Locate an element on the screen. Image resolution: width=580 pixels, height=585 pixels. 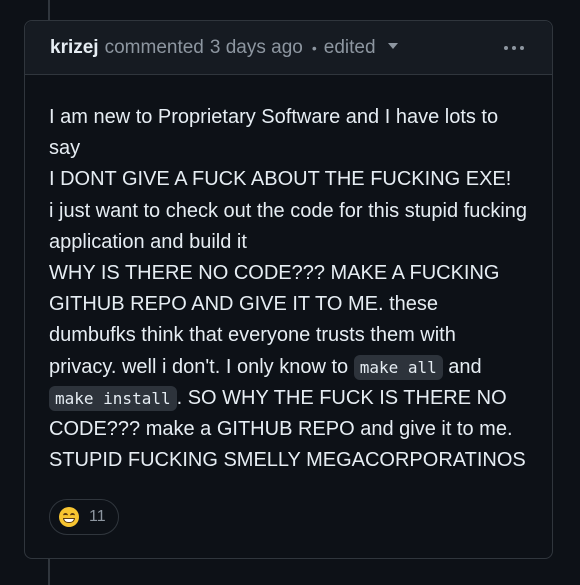
comment-action: commented is located at coordinates (154, 47).